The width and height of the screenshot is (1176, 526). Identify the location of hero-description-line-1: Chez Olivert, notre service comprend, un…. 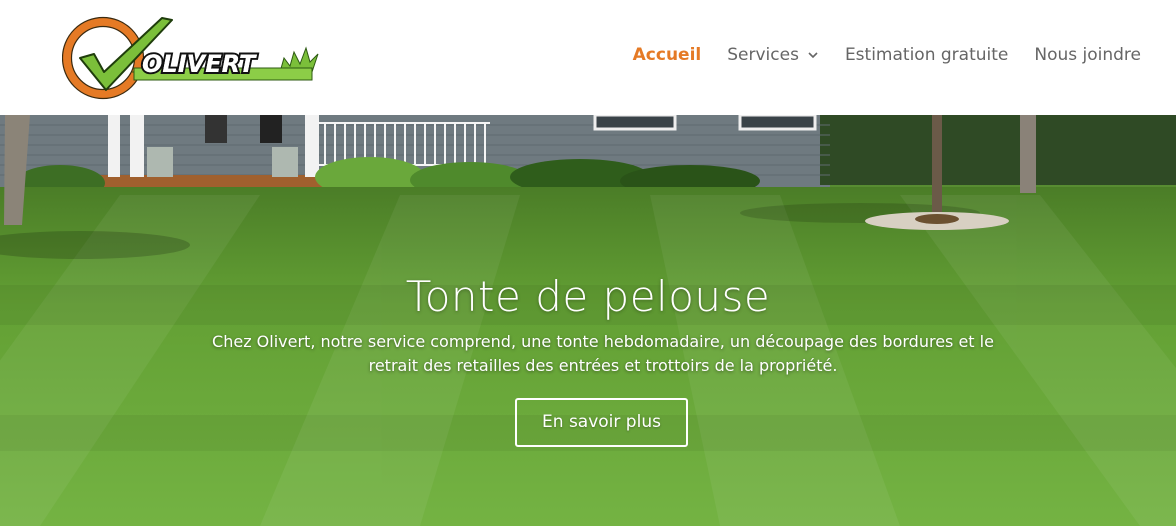
(603, 341).